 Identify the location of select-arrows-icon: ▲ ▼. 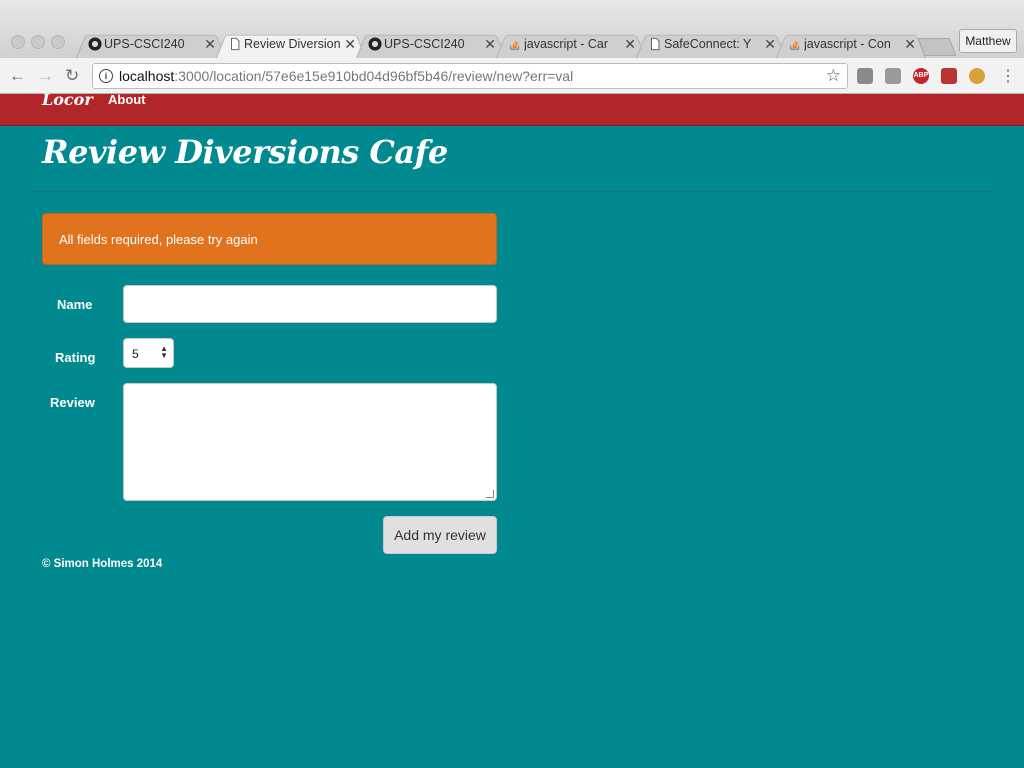
(164, 352).